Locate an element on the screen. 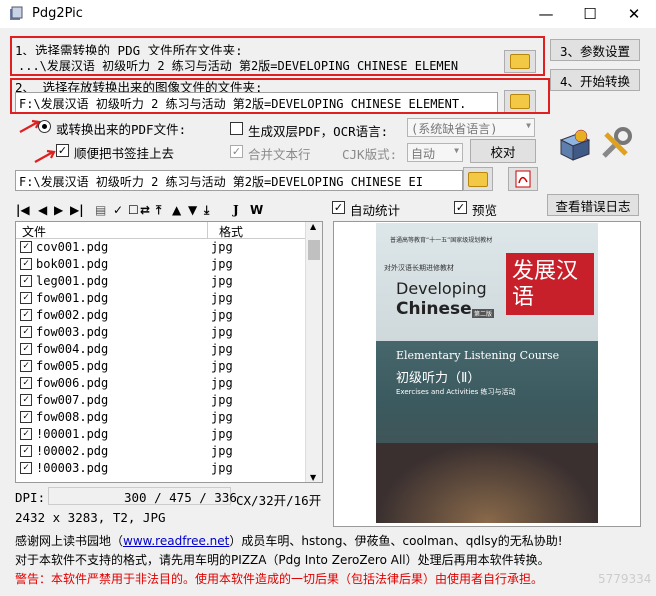 The image size is (656, 596). auto-stat-label: 自动统计 is located at coordinates (375, 210).